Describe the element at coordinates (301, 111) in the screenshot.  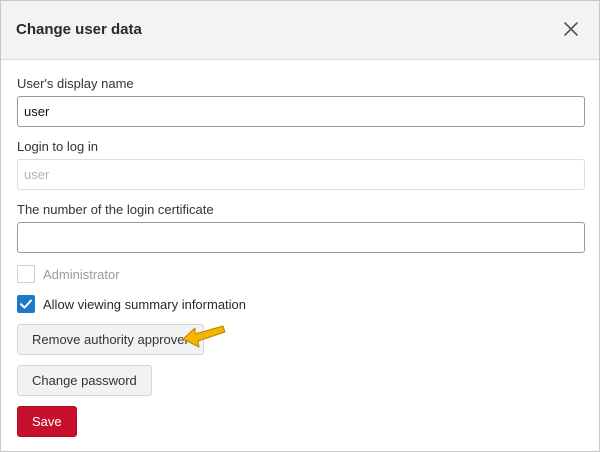
I see `display-name-input` at that location.